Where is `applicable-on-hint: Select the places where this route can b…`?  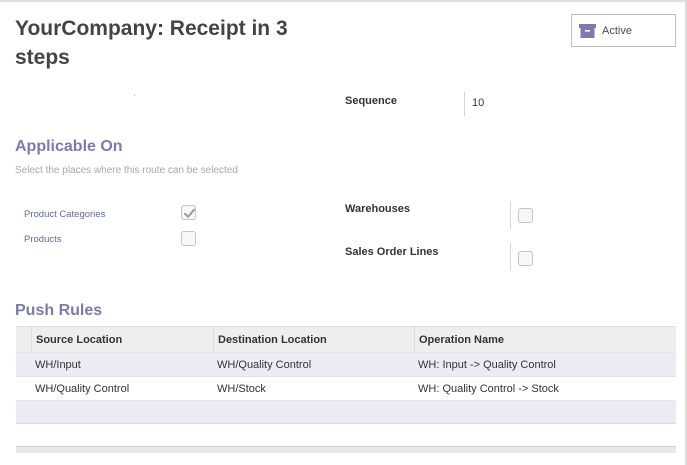 applicable-on-hint: Select the places where this route can b… is located at coordinates (126, 170).